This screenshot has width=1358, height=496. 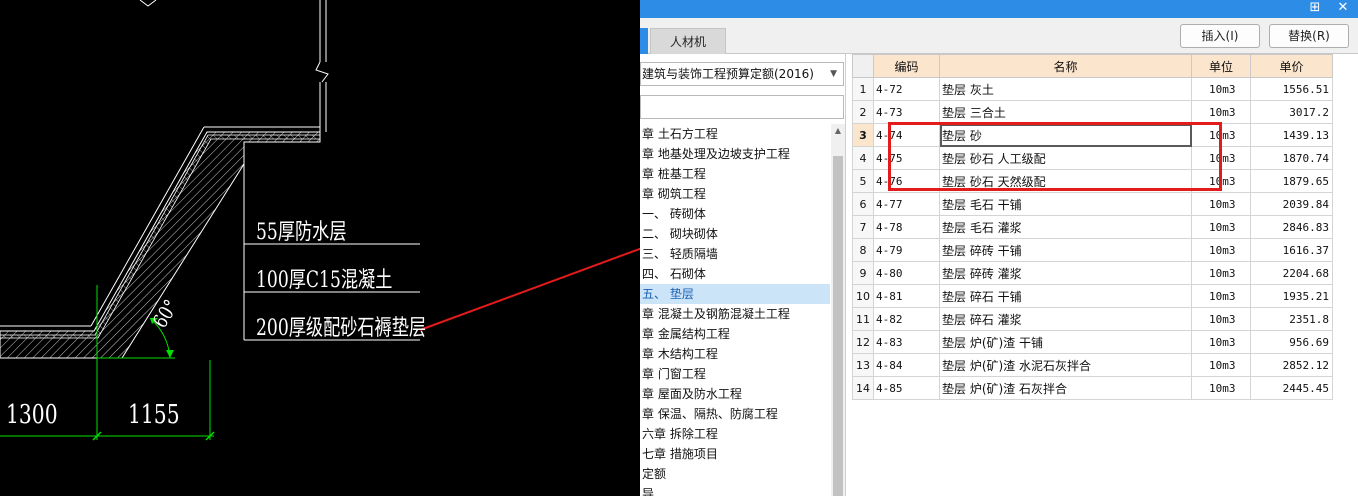 What do you see at coordinates (863, 227) in the screenshot?
I see `row-number: 7` at bounding box center [863, 227].